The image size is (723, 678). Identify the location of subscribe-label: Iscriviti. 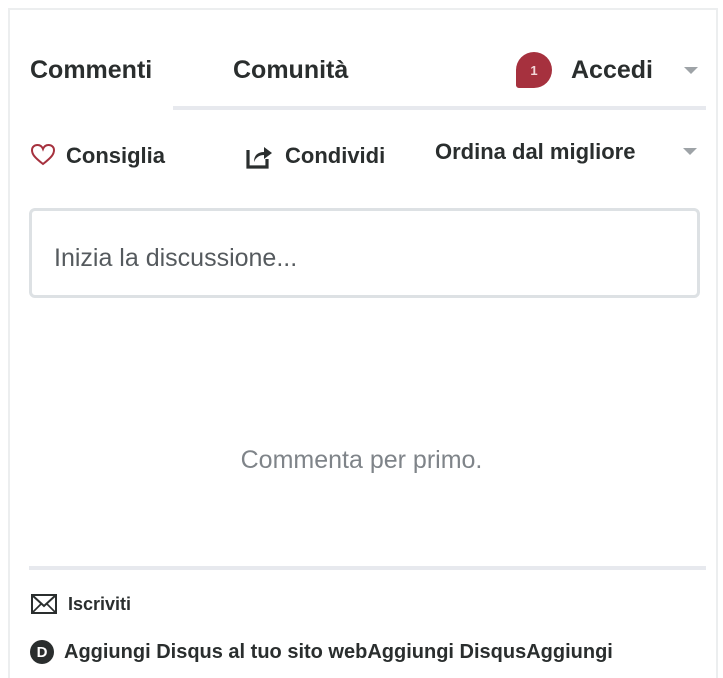
(99, 604).